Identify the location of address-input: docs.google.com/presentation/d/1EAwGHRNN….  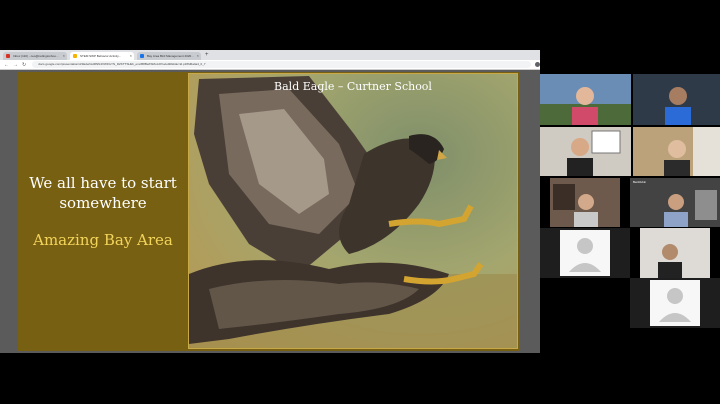
(282, 64).